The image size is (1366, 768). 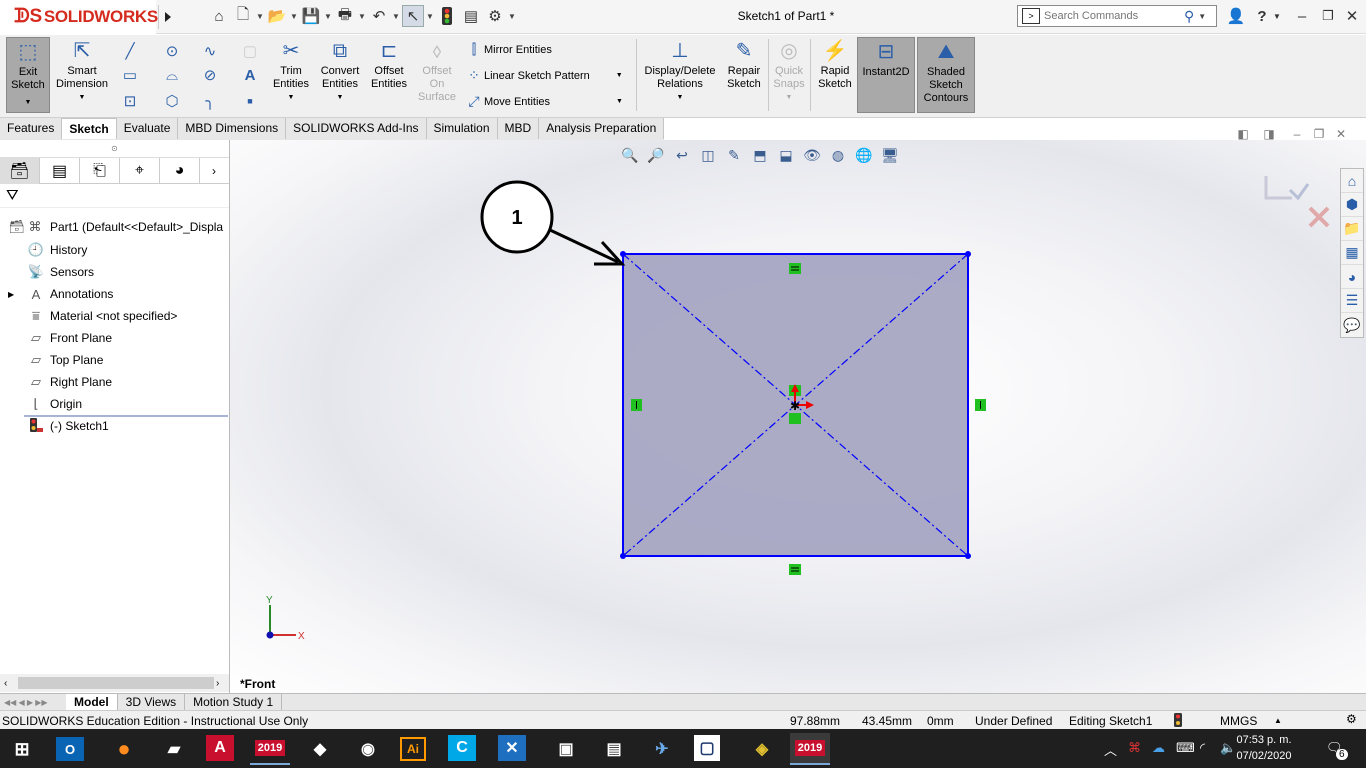 I want to click on onedrive-cloud-icon: ☁, so click(x=1158, y=748).